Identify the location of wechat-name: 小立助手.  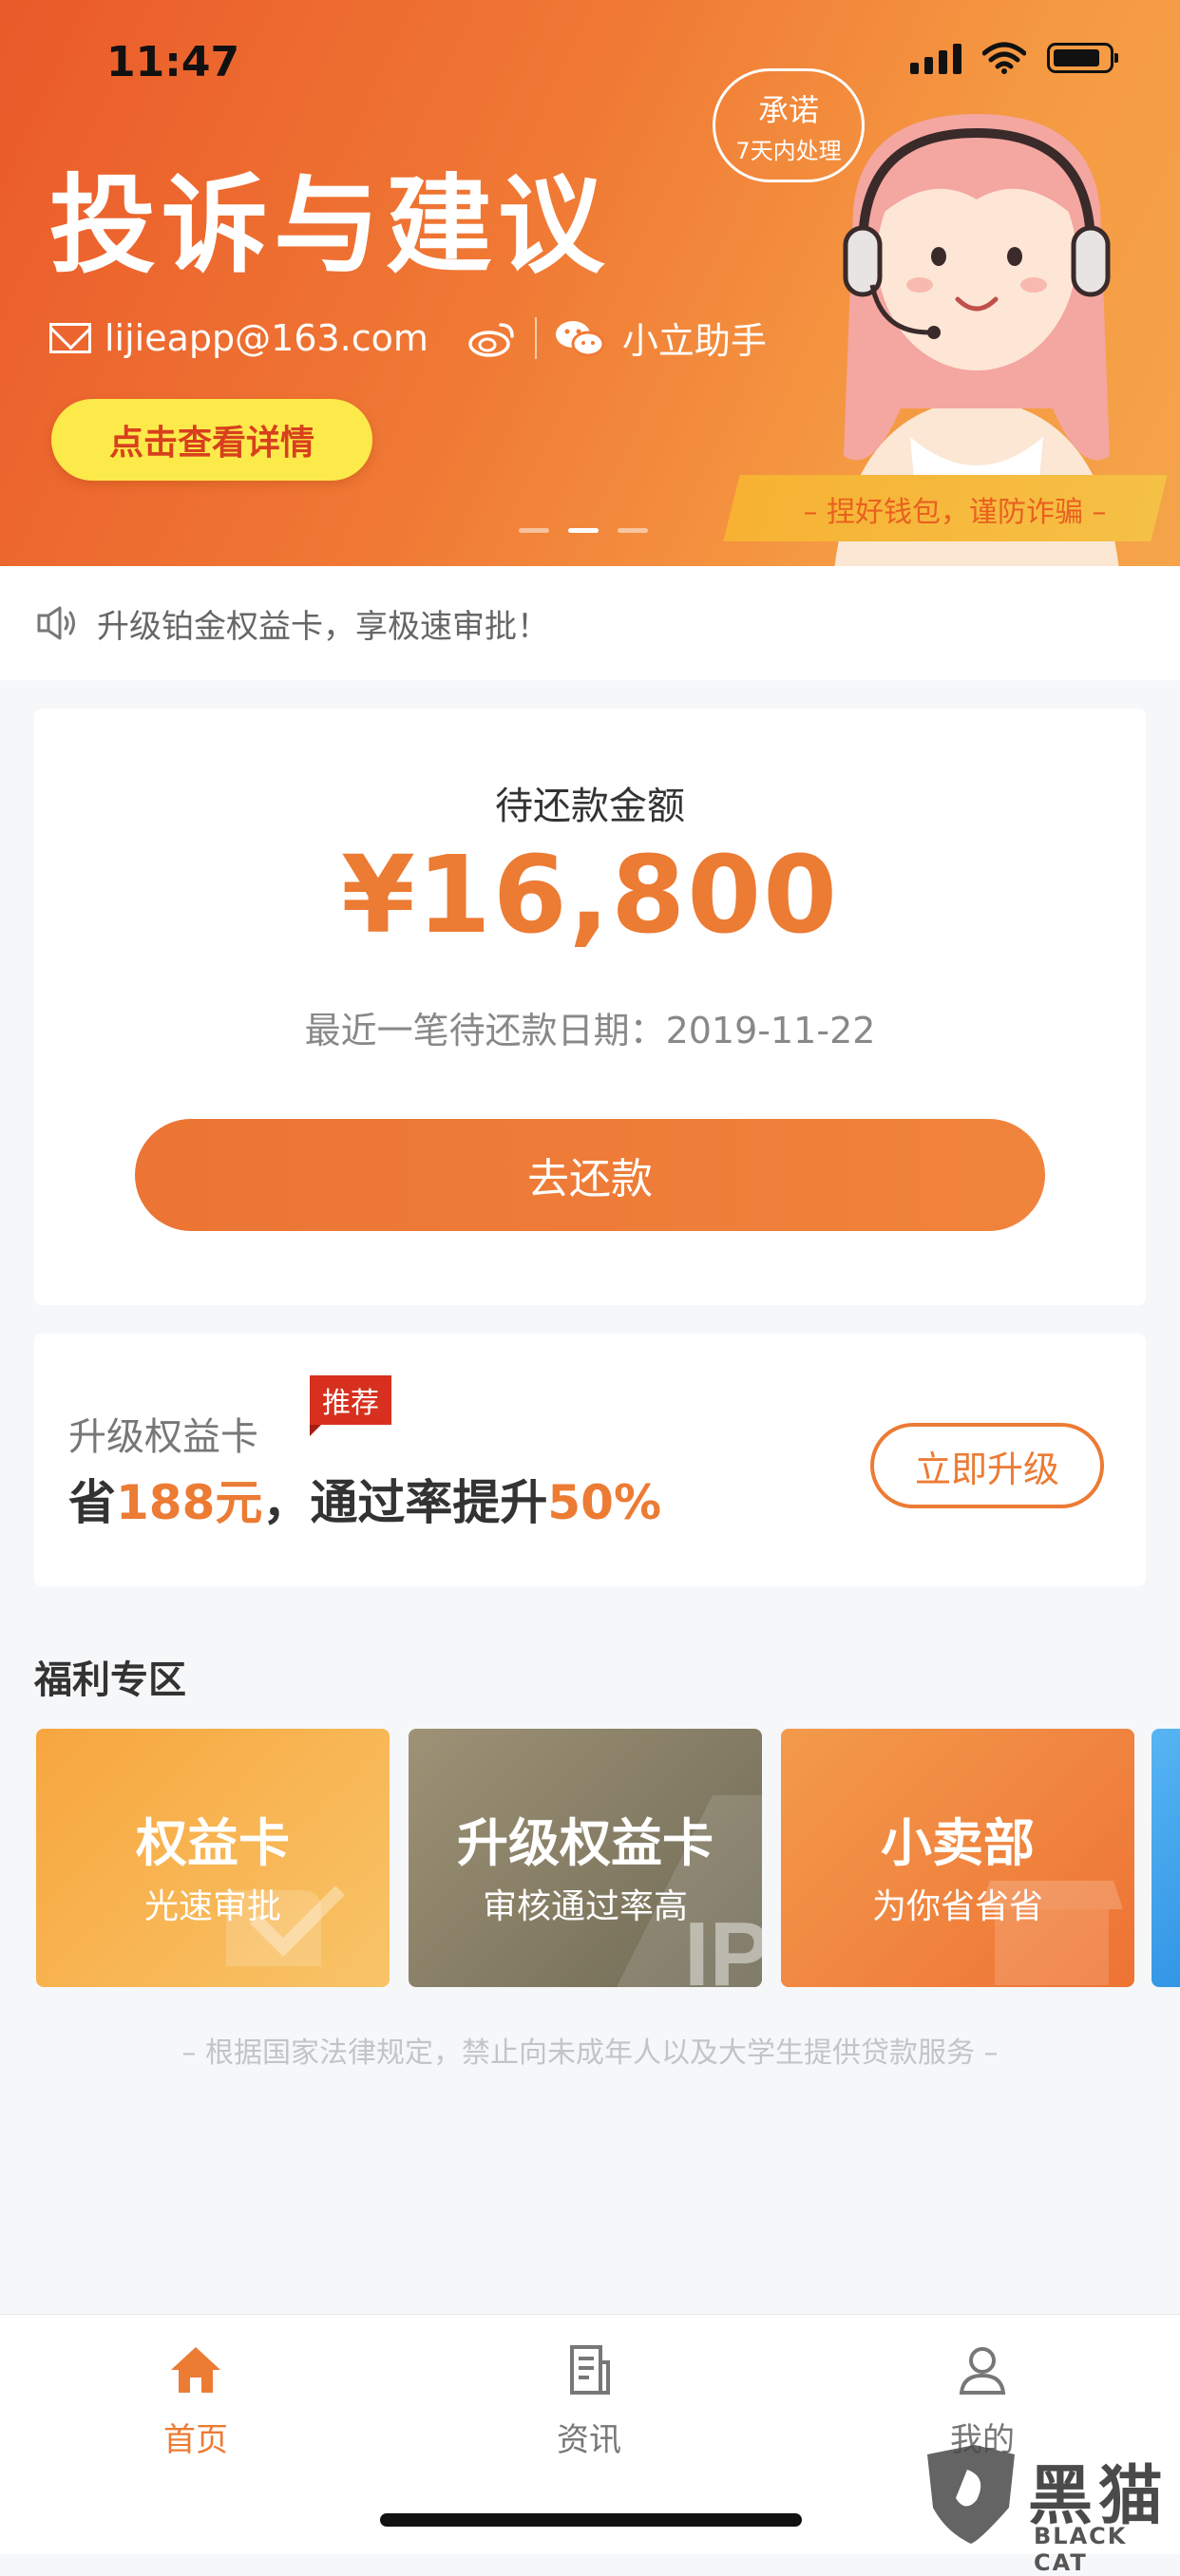
(694, 341).